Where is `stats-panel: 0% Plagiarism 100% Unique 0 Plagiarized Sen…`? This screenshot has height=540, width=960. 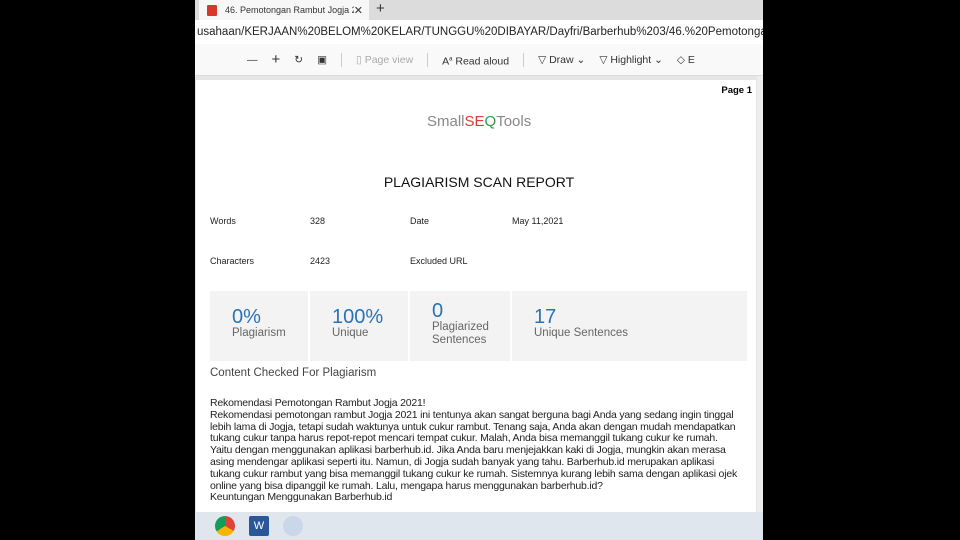 stats-panel: 0% Plagiarism 100% Unique 0 Plagiarized Sen… is located at coordinates (478, 326).